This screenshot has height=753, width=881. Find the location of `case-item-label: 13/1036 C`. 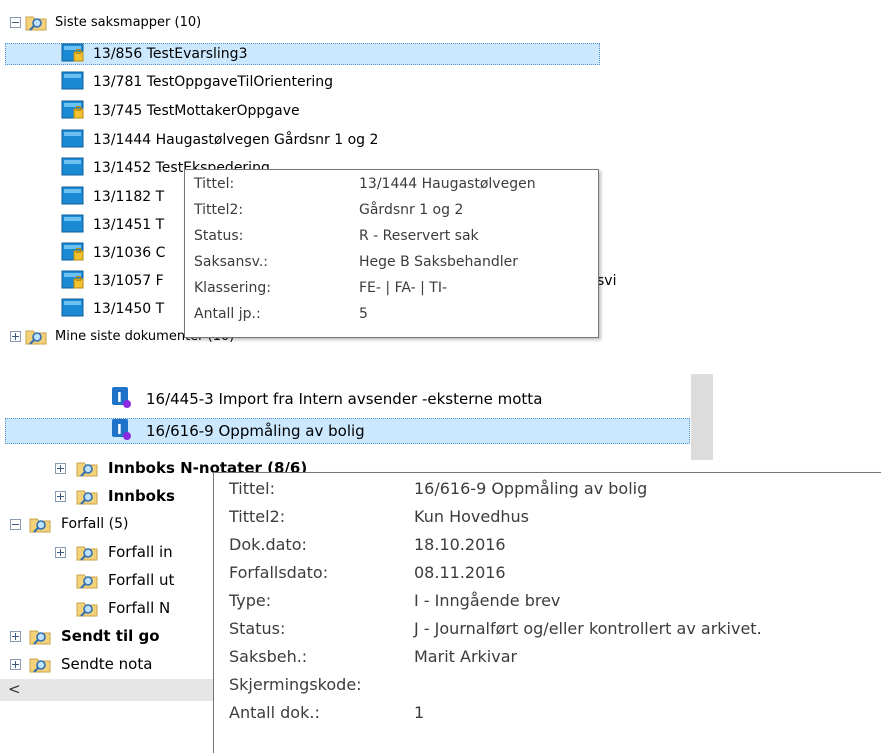

case-item-label: 13/1036 C is located at coordinates (129, 253).